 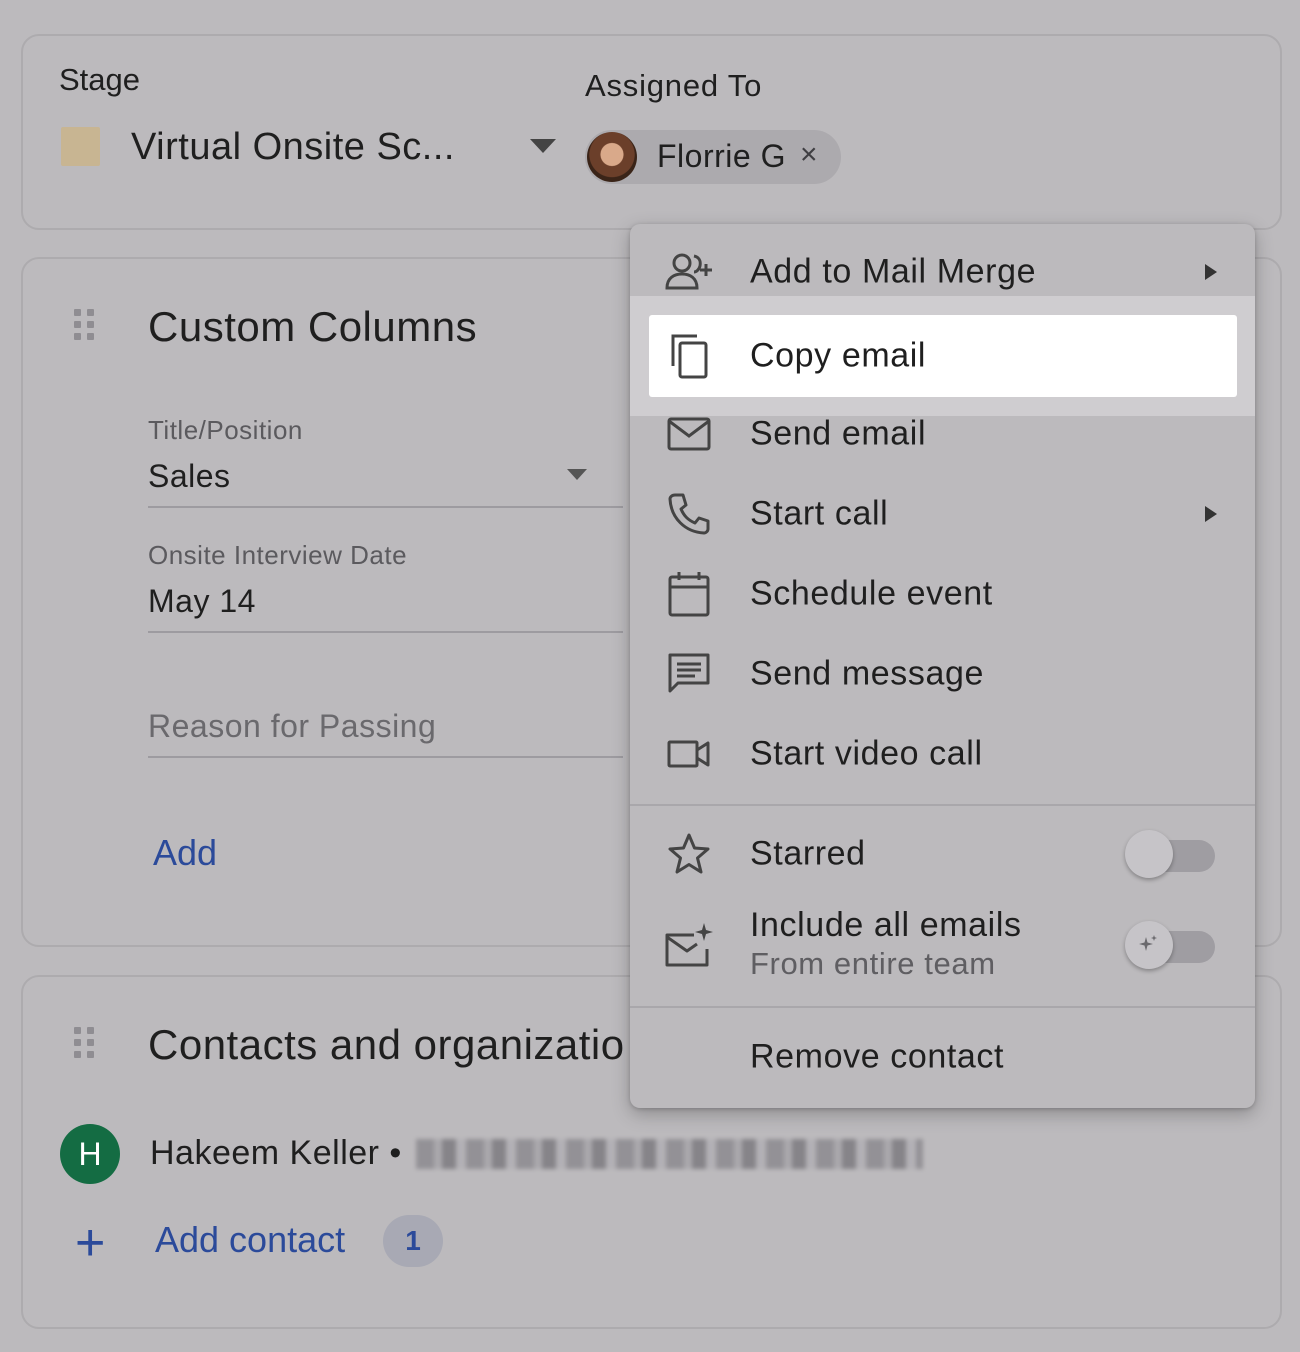 What do you see at coordinates (225, 430) in the screenshot?
I see `field-label: Title/Position` at bounding box center [225, 430].